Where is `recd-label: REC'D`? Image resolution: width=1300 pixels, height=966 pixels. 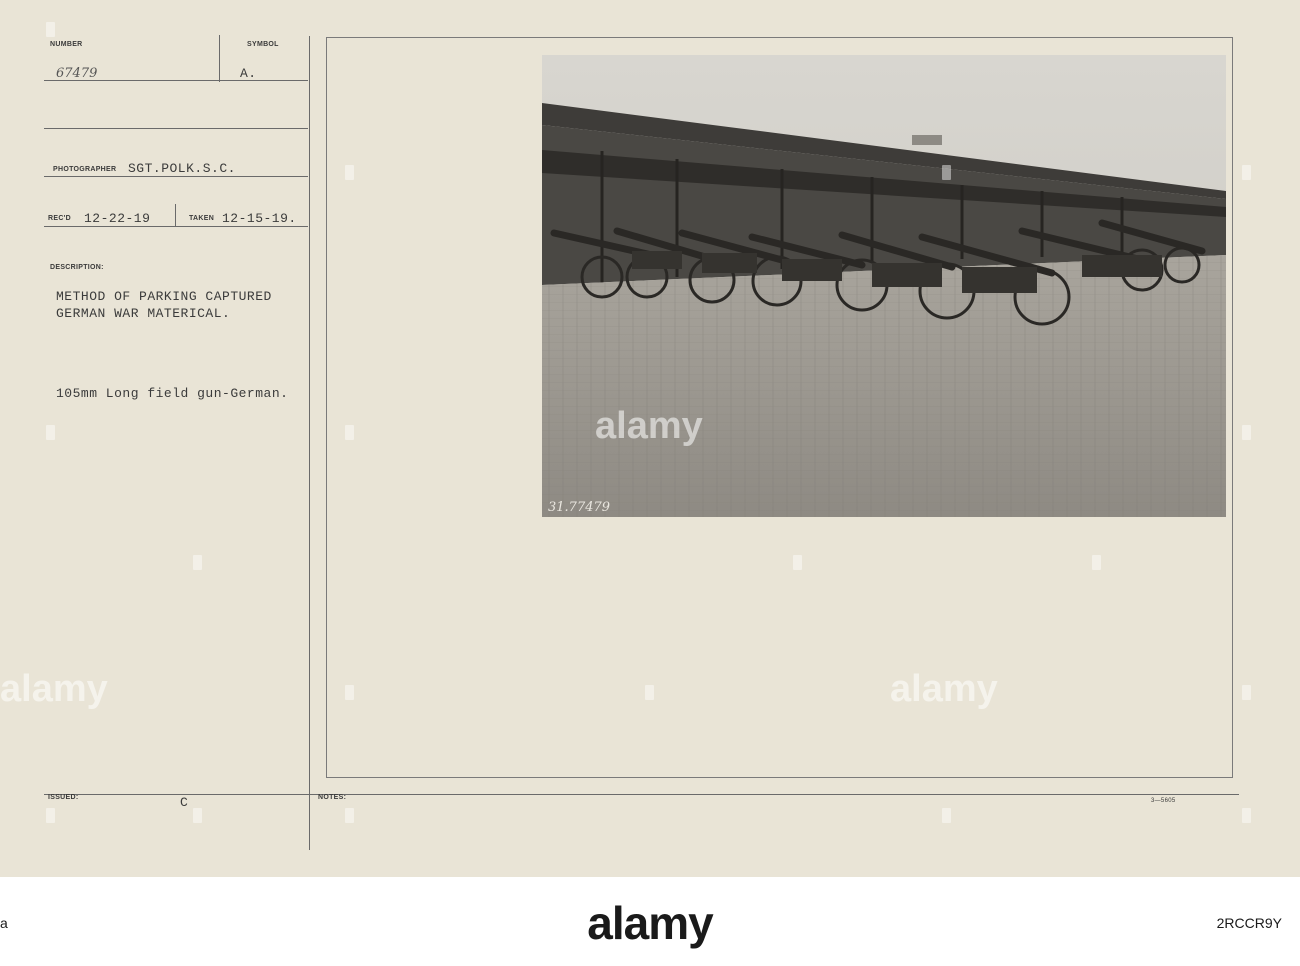
recd-label: REC'D is located at coordinates (59, 218).